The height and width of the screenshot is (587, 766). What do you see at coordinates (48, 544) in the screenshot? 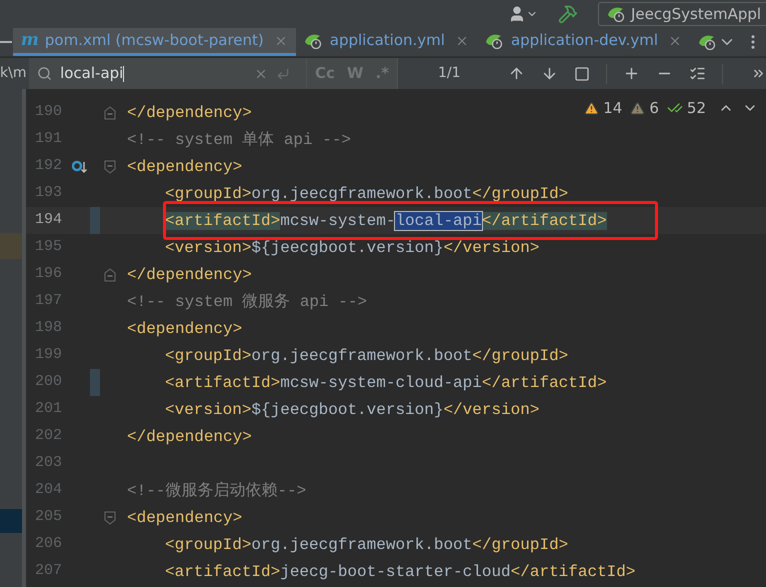
I see `line-number: 206` at bounding box center [48, 544].